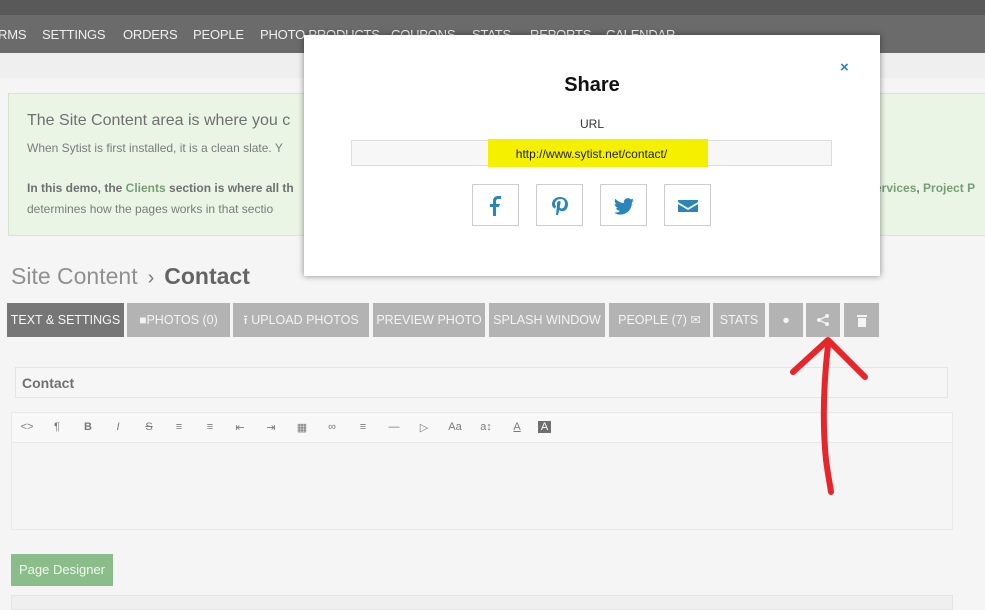 This screenshot has height=610, width=985. I want to click on share-email-button, so click(687, 205).